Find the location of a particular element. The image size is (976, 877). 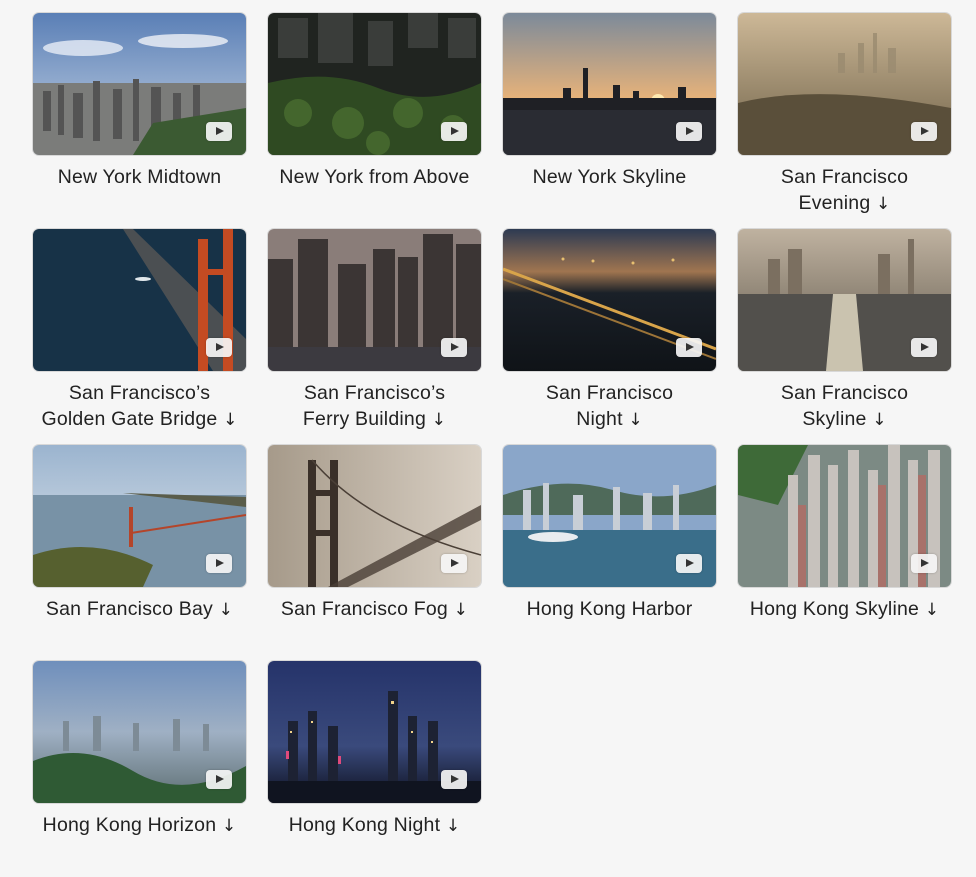

screensaver-title: New York Midtown is located at coordinates (139, 177).